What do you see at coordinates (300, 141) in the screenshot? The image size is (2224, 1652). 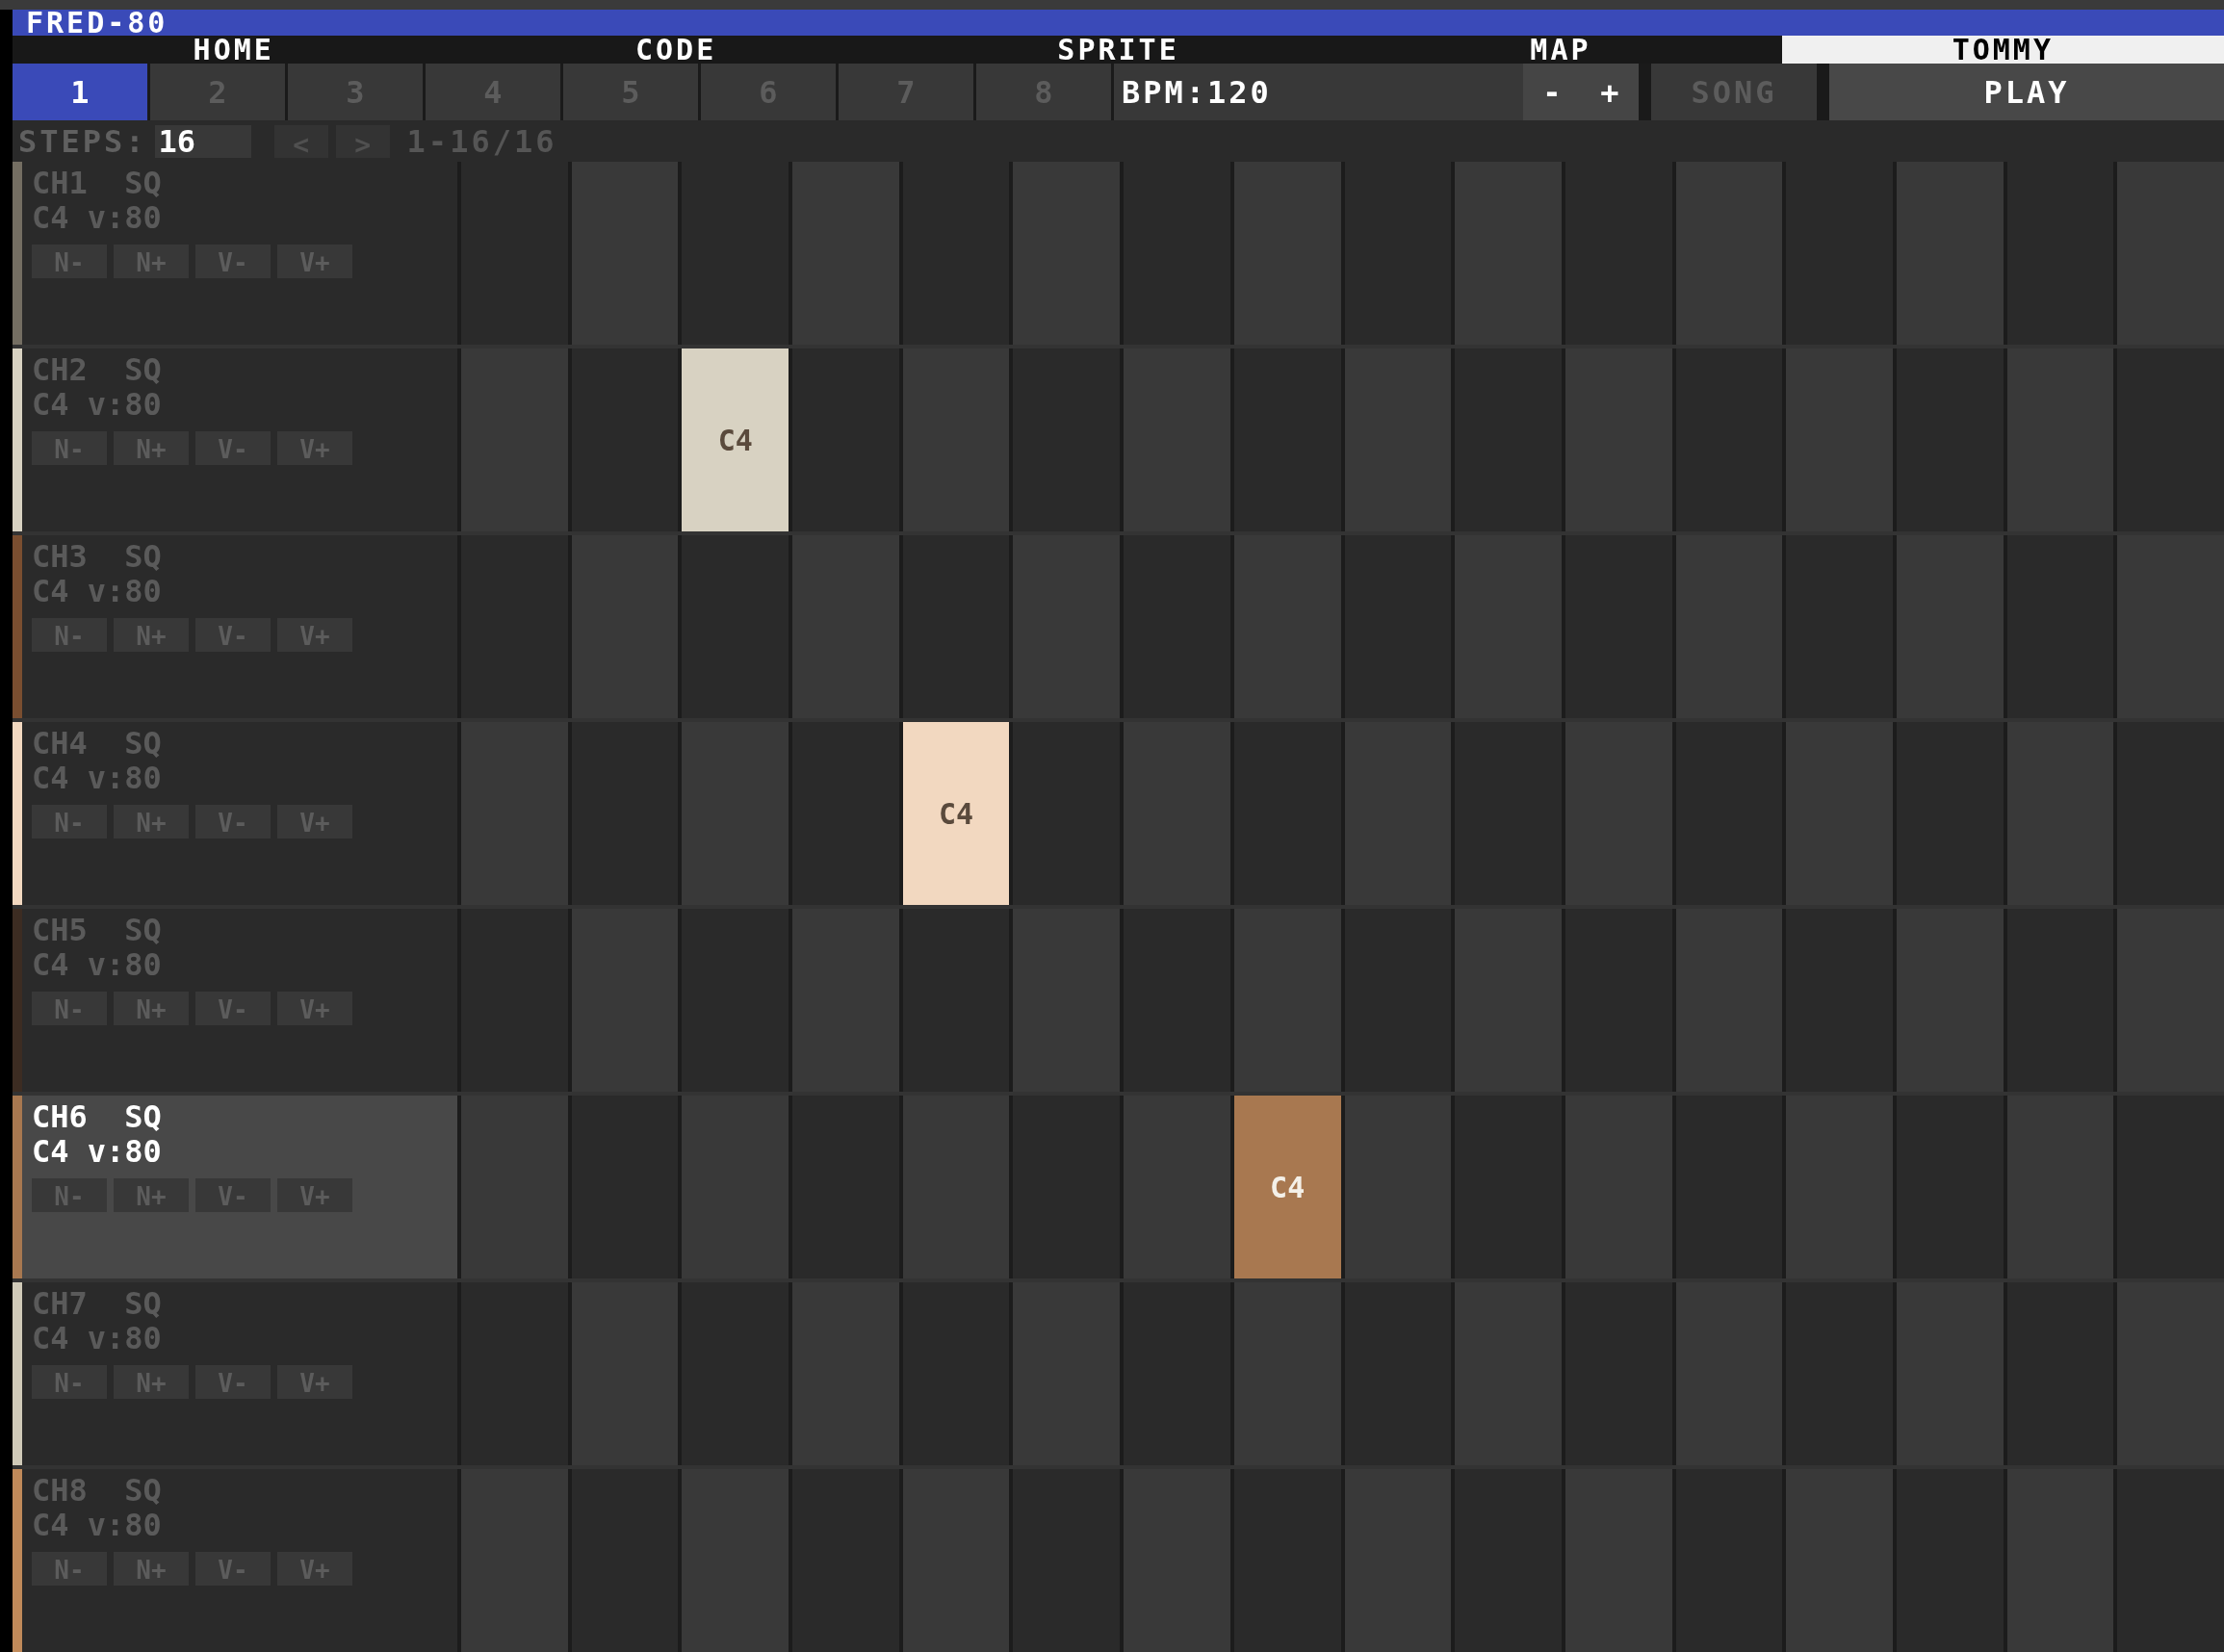 I see `prev-page-button: <` at bounding box center [300, 141].